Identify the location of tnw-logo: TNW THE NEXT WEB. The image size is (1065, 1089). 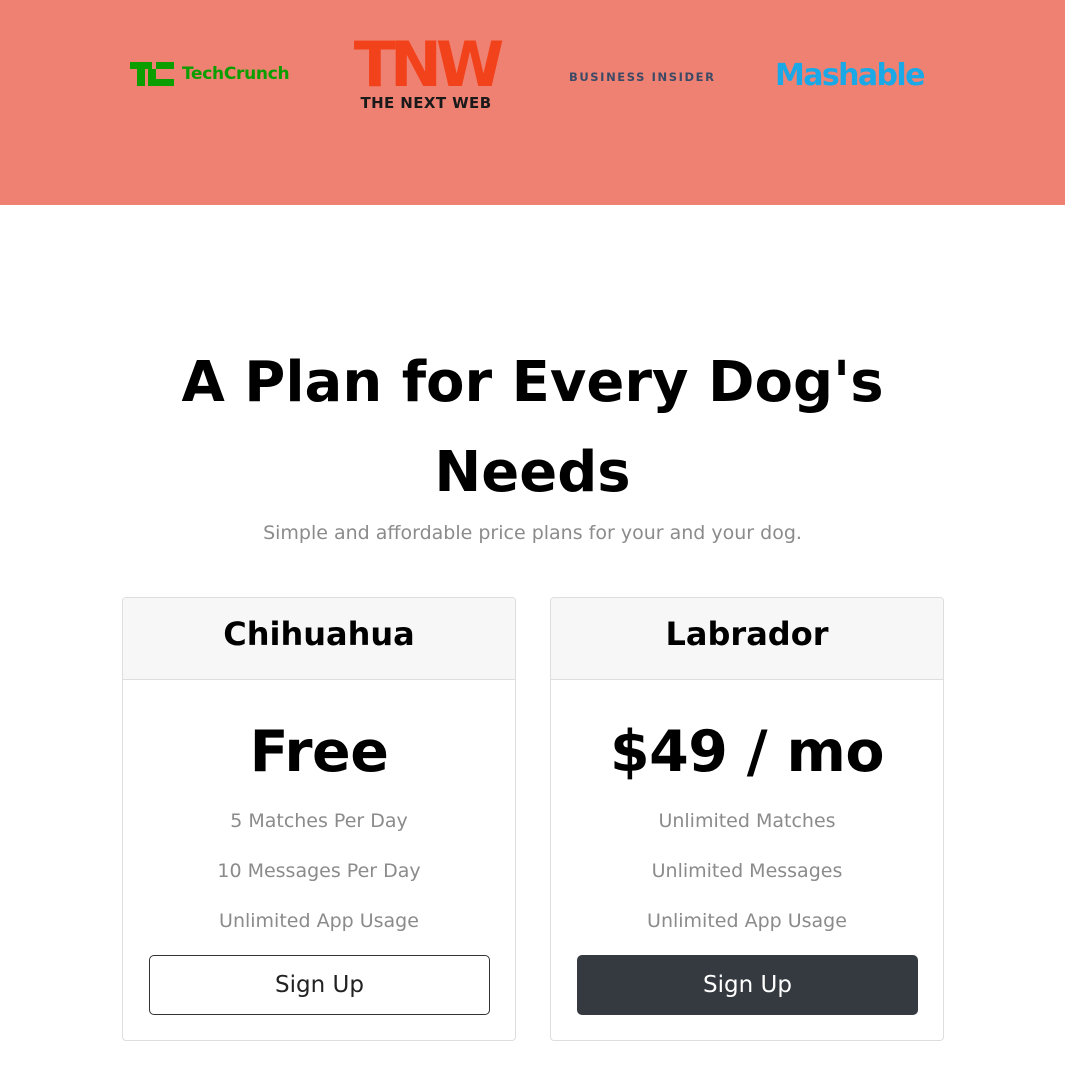
(426, 74).